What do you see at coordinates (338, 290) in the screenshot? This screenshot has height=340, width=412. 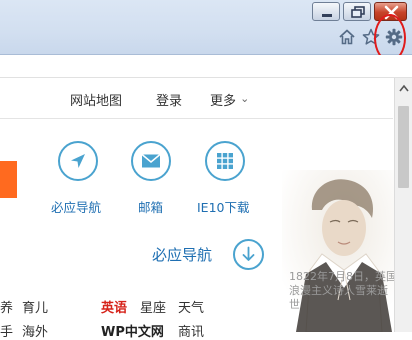 I see `caption-line: 浪漫主义诗人雪莱逝` at bounding box center [338, 290].